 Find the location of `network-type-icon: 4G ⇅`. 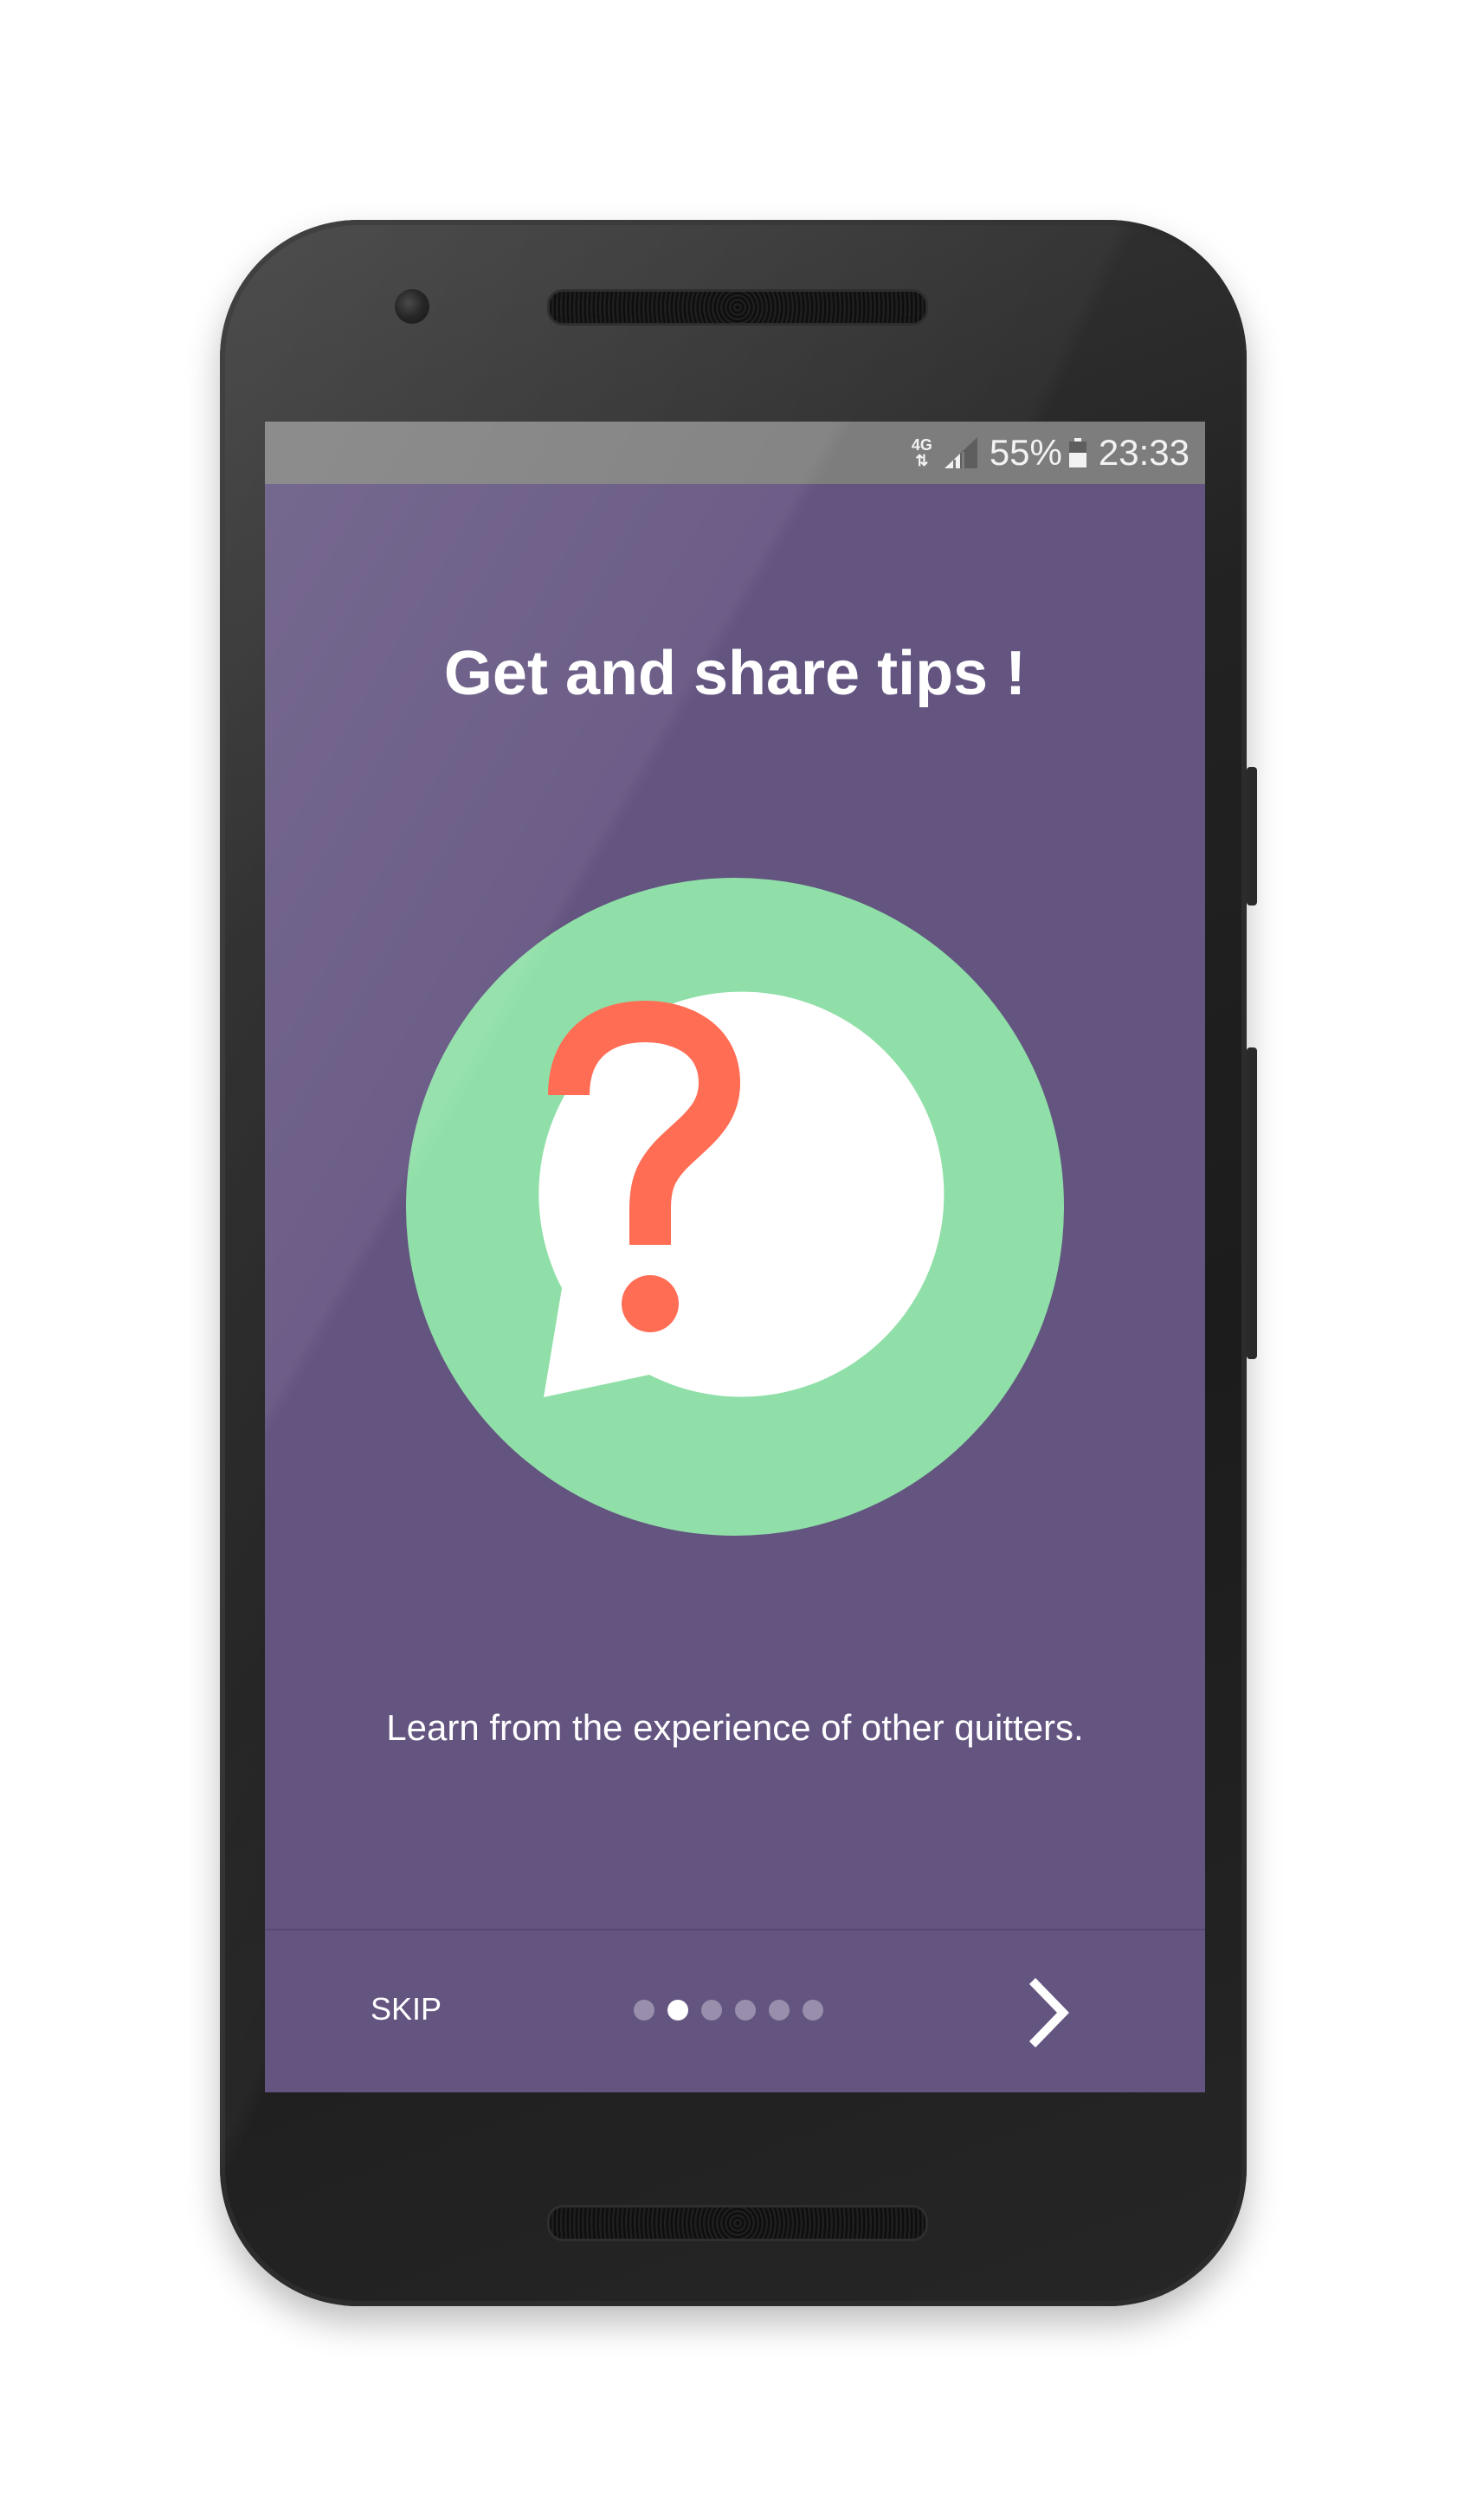

network-type-icon: 4G ⇅ is located at coordinates (922, 452).